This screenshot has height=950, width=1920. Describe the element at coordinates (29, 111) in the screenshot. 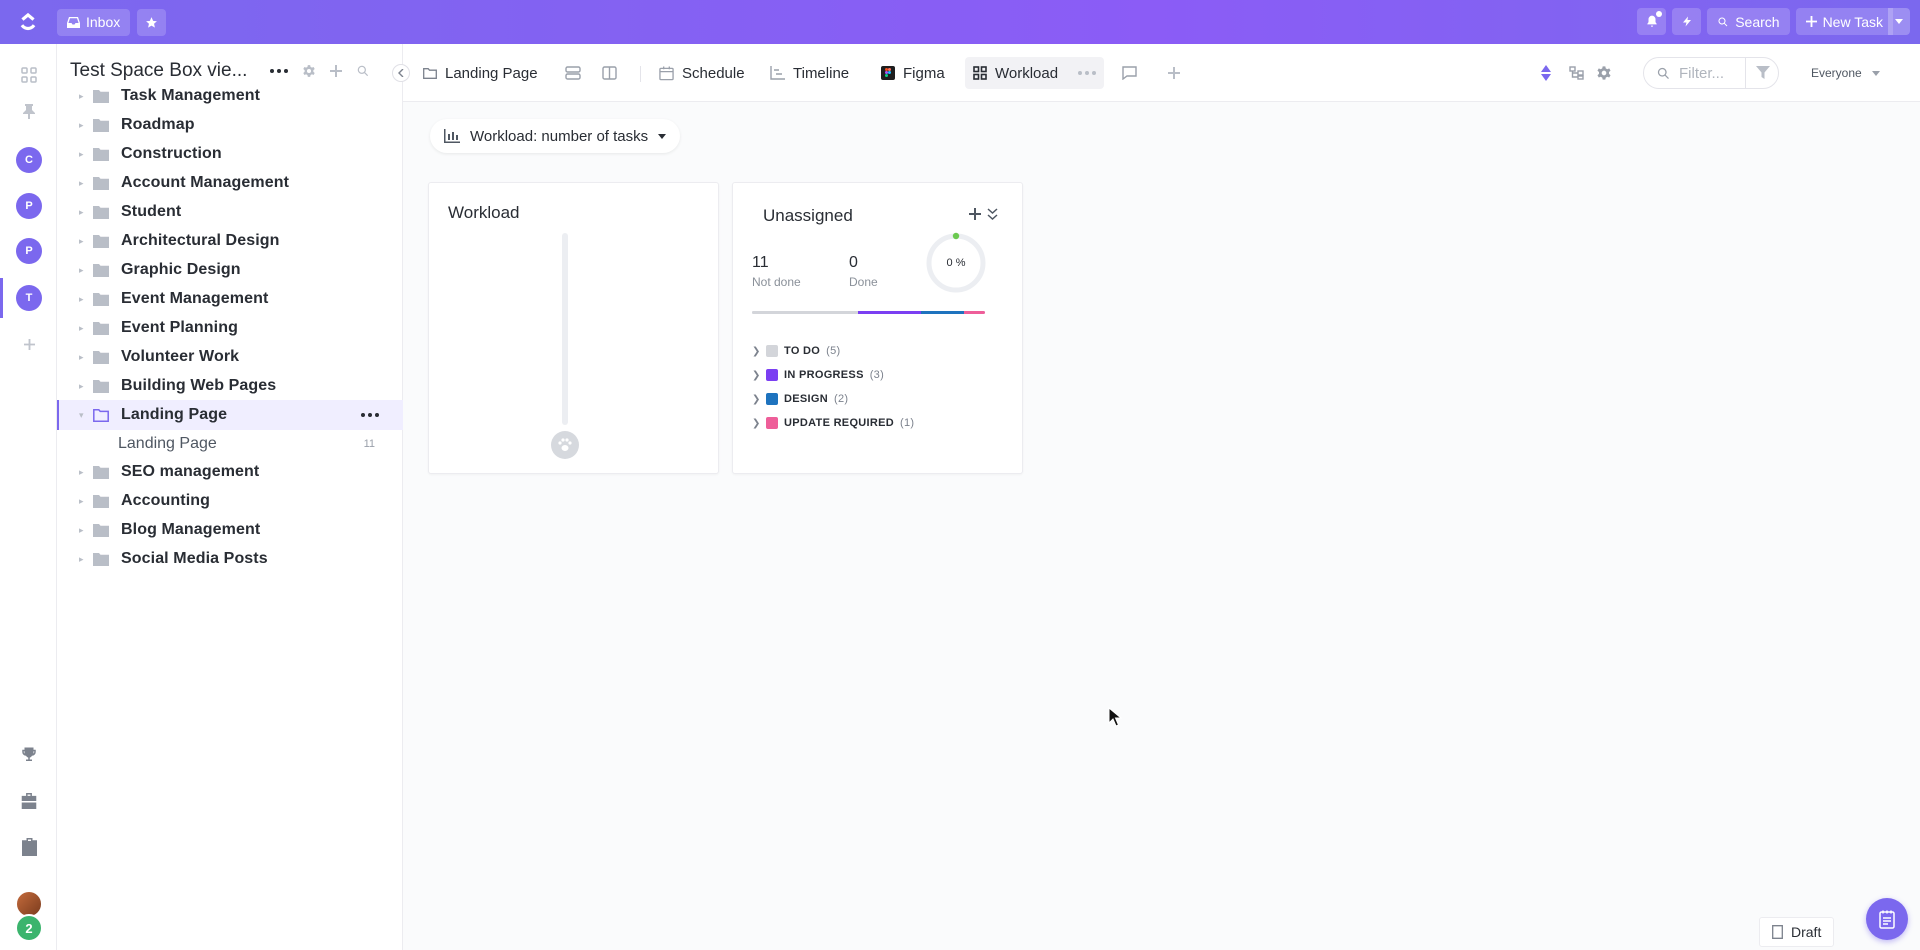

I see `pin-icon` at that location.